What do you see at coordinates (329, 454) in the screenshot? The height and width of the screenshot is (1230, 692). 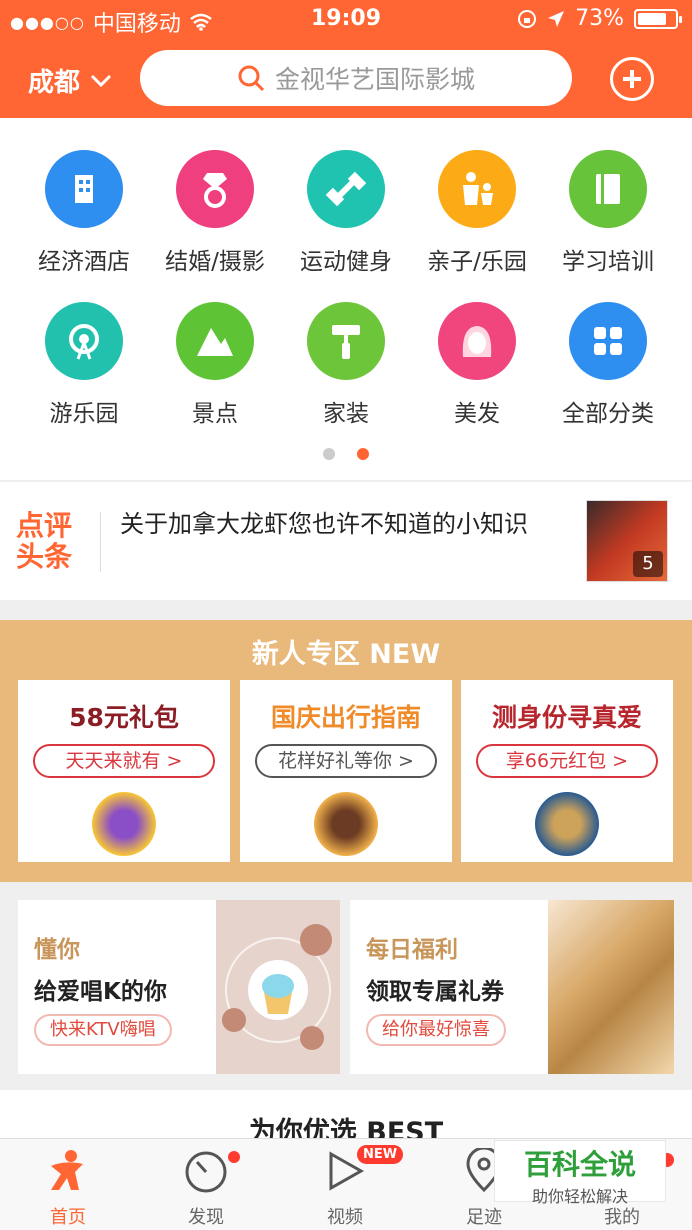 I see `page-dot` at bounding box center [329, 454].